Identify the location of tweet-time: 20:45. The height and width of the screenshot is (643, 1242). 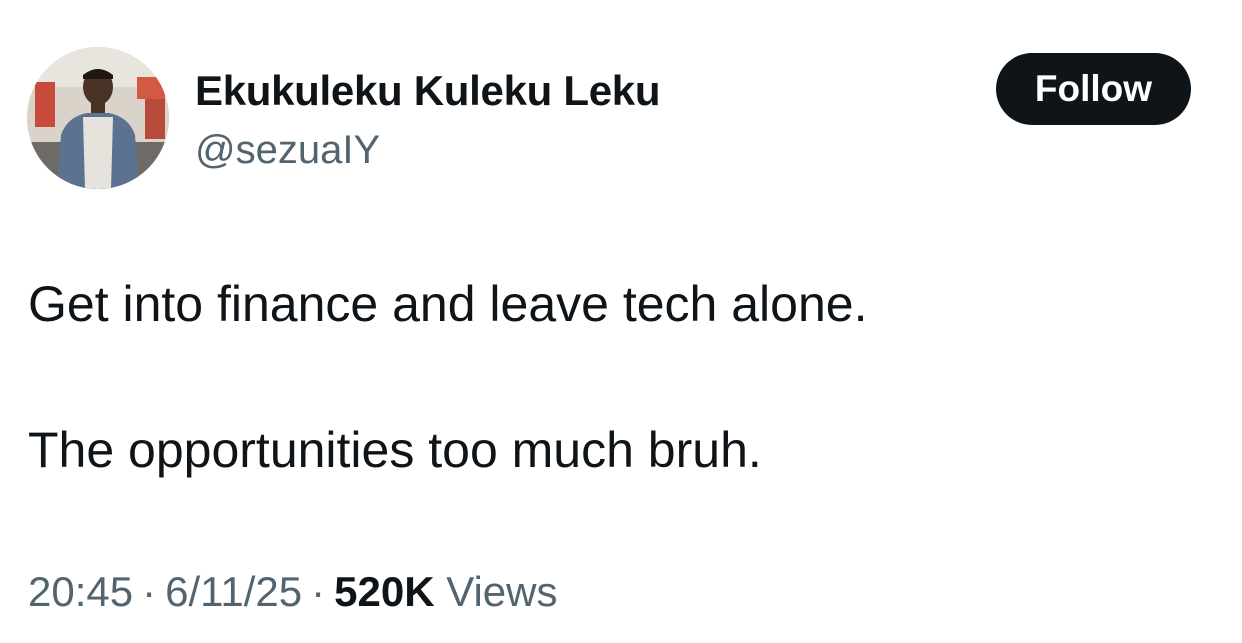
(80, 591).